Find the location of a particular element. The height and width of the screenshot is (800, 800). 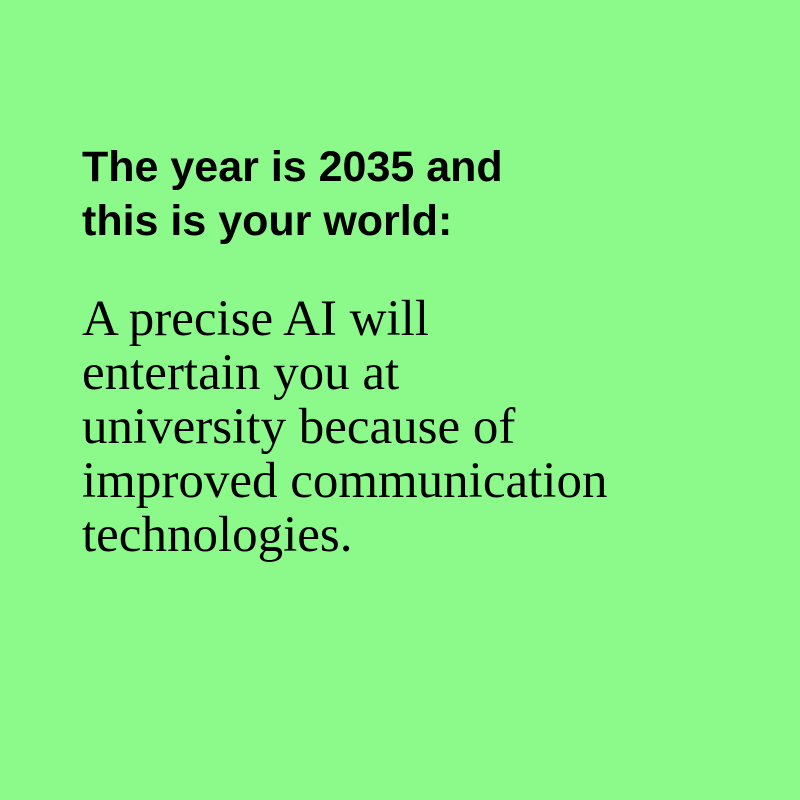

headline: The year is 2035 and this is your world: is located at coordinates (402, 194).